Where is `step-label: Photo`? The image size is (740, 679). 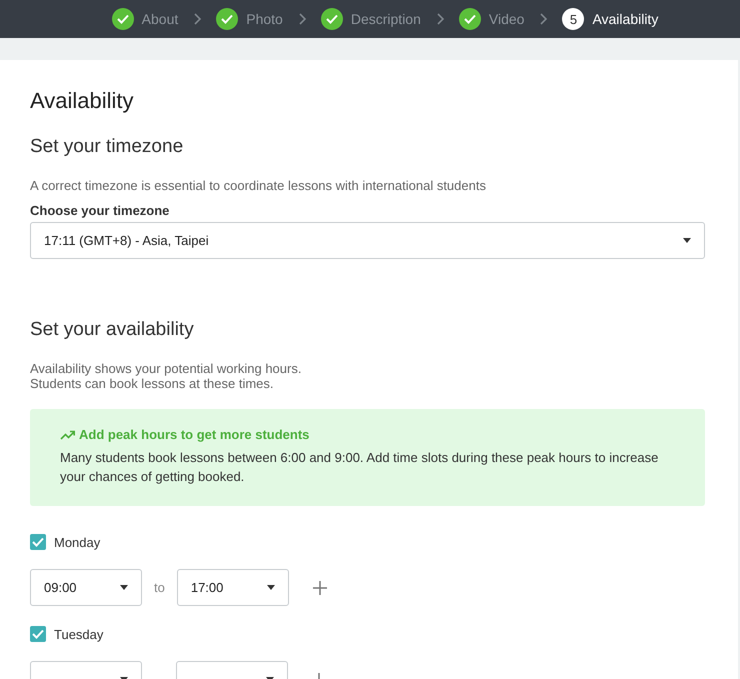 step-label: Photo is located at coordinates (264, 19).